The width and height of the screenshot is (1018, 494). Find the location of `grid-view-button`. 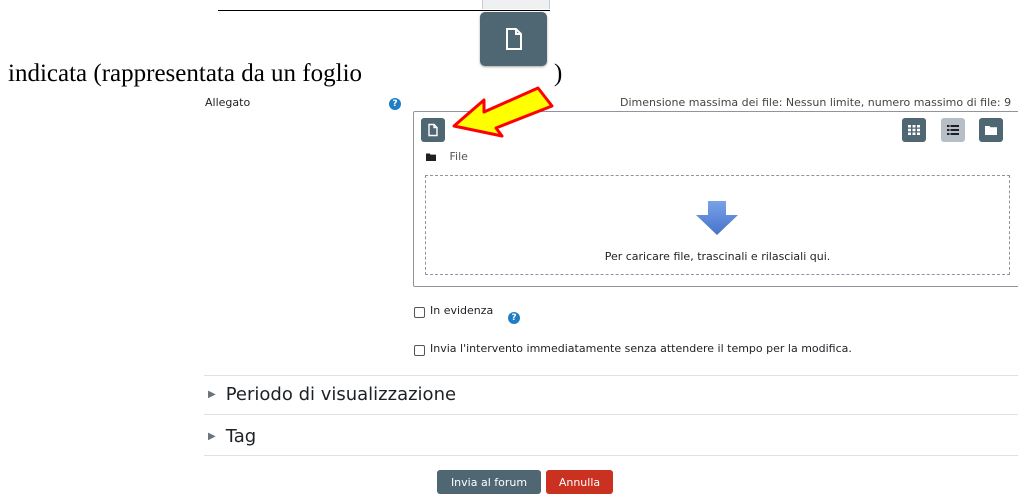

grid-view-button is located at coordinates (914, 130).